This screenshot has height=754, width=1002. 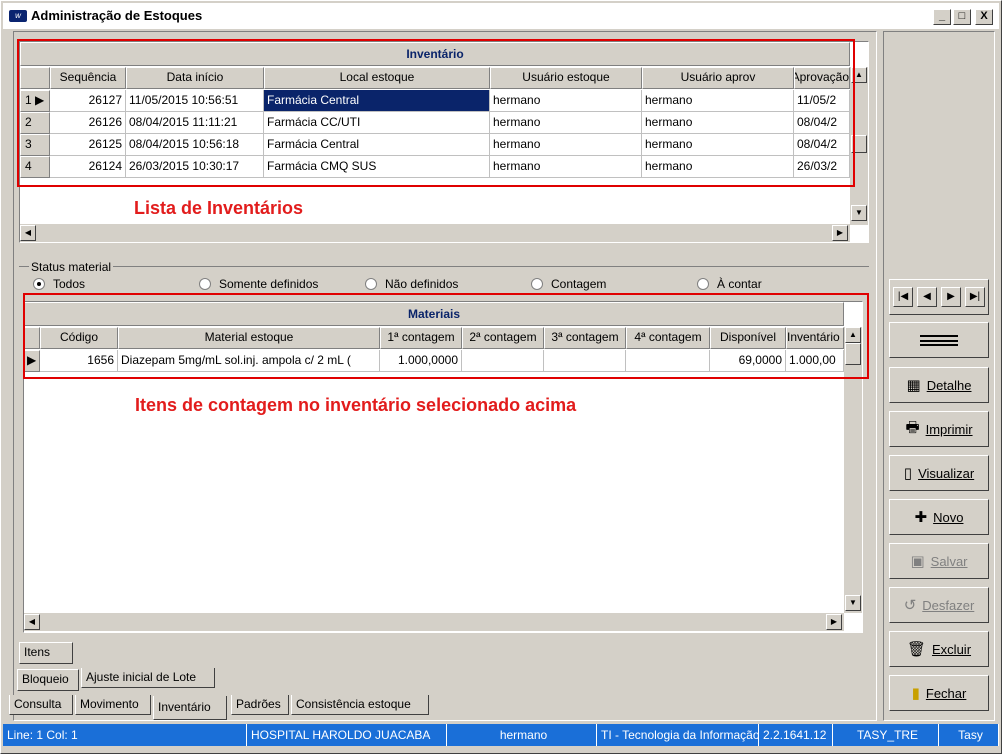 I want to click on button-label: Excluir, so click(x=952, y=649).